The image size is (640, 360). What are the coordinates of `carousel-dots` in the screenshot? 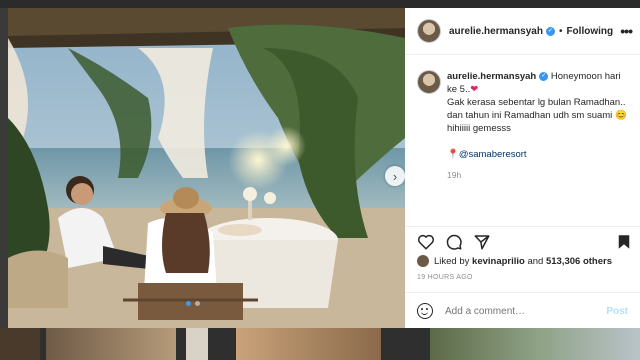 It's located at (193, 303).